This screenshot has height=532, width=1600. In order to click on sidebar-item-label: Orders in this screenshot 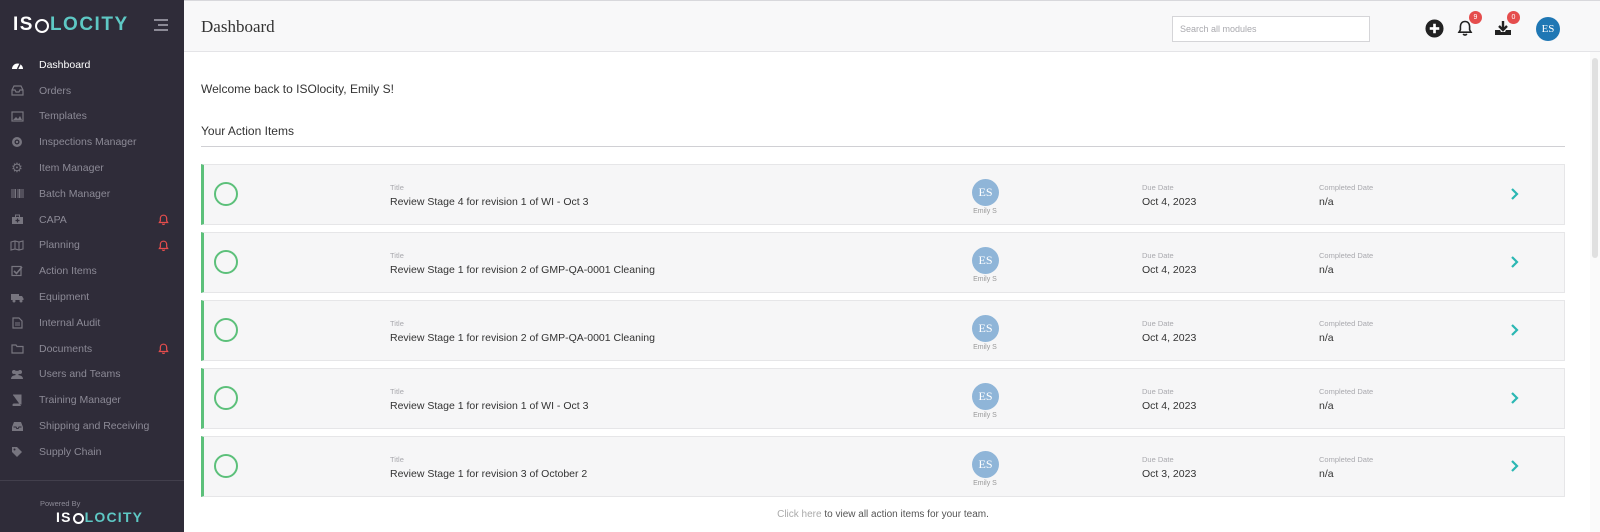, I will do `click(55, 90)`.